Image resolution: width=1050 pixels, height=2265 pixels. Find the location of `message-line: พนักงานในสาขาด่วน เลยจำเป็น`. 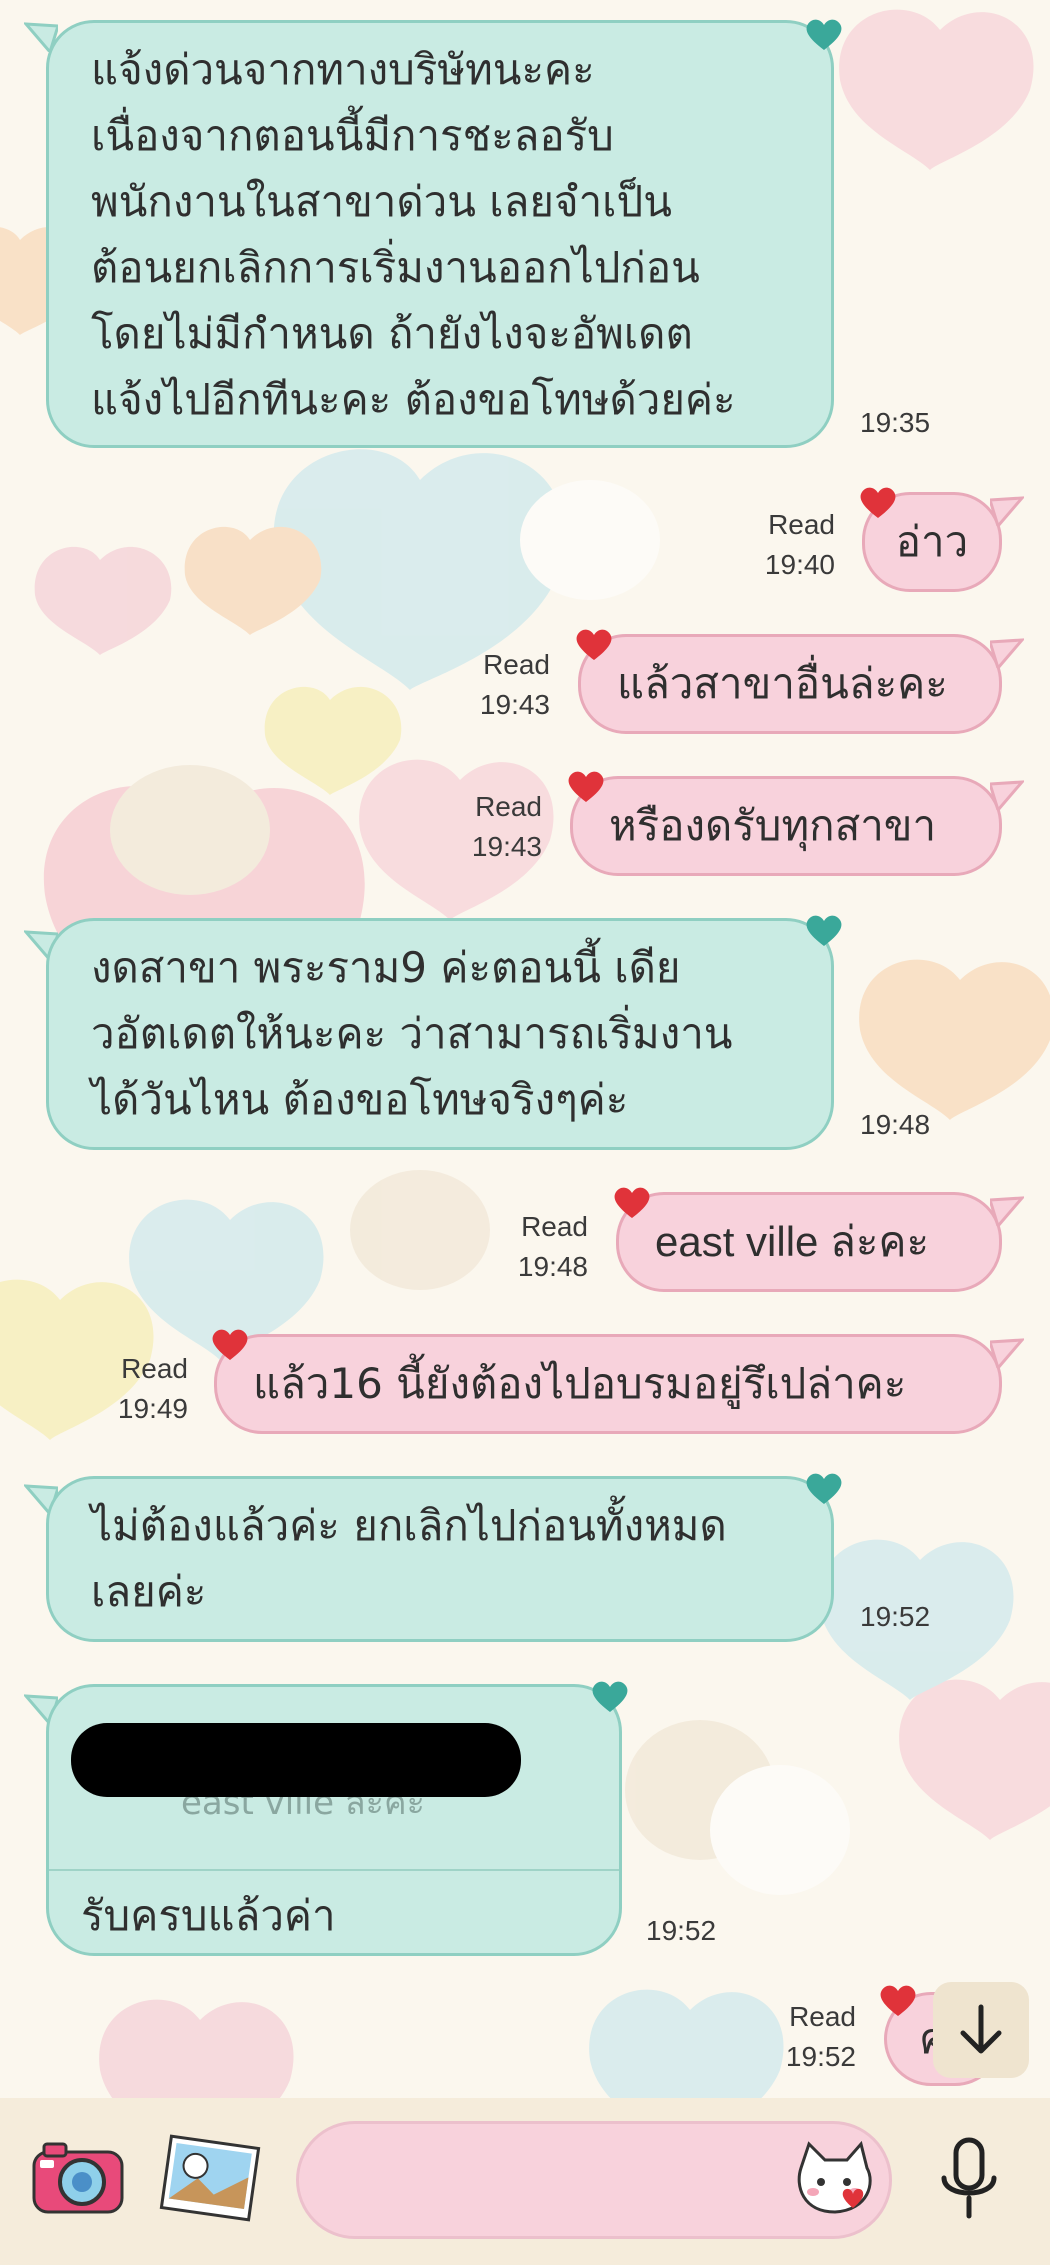

message-line: พนักงานในสาขาด่วน เลยจำเป็น is located at coordinates (381, 201).